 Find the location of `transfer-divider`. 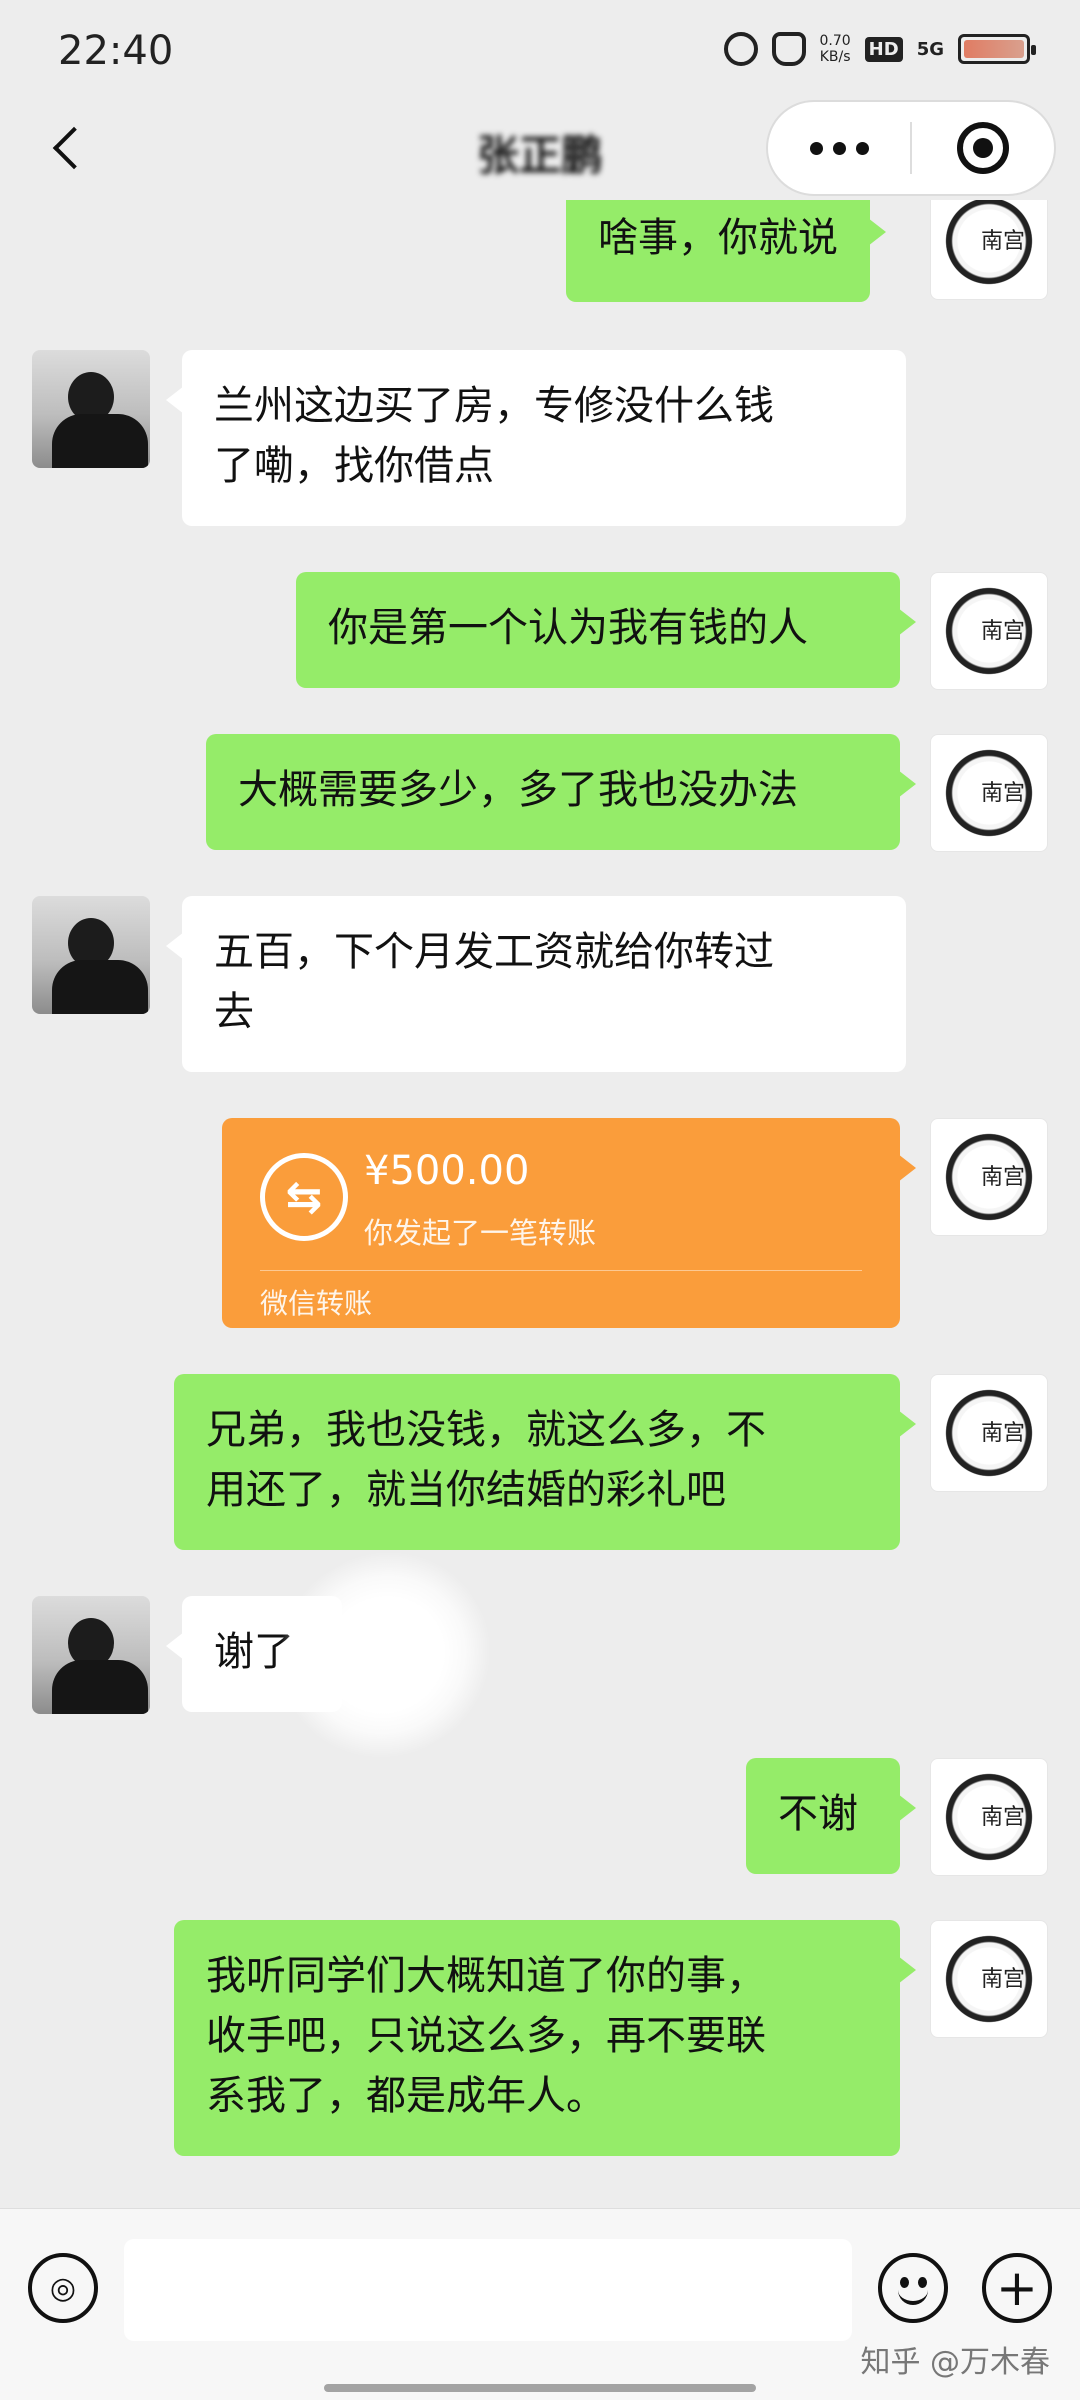

transfer-divider is located at coordinates (561, 1270).